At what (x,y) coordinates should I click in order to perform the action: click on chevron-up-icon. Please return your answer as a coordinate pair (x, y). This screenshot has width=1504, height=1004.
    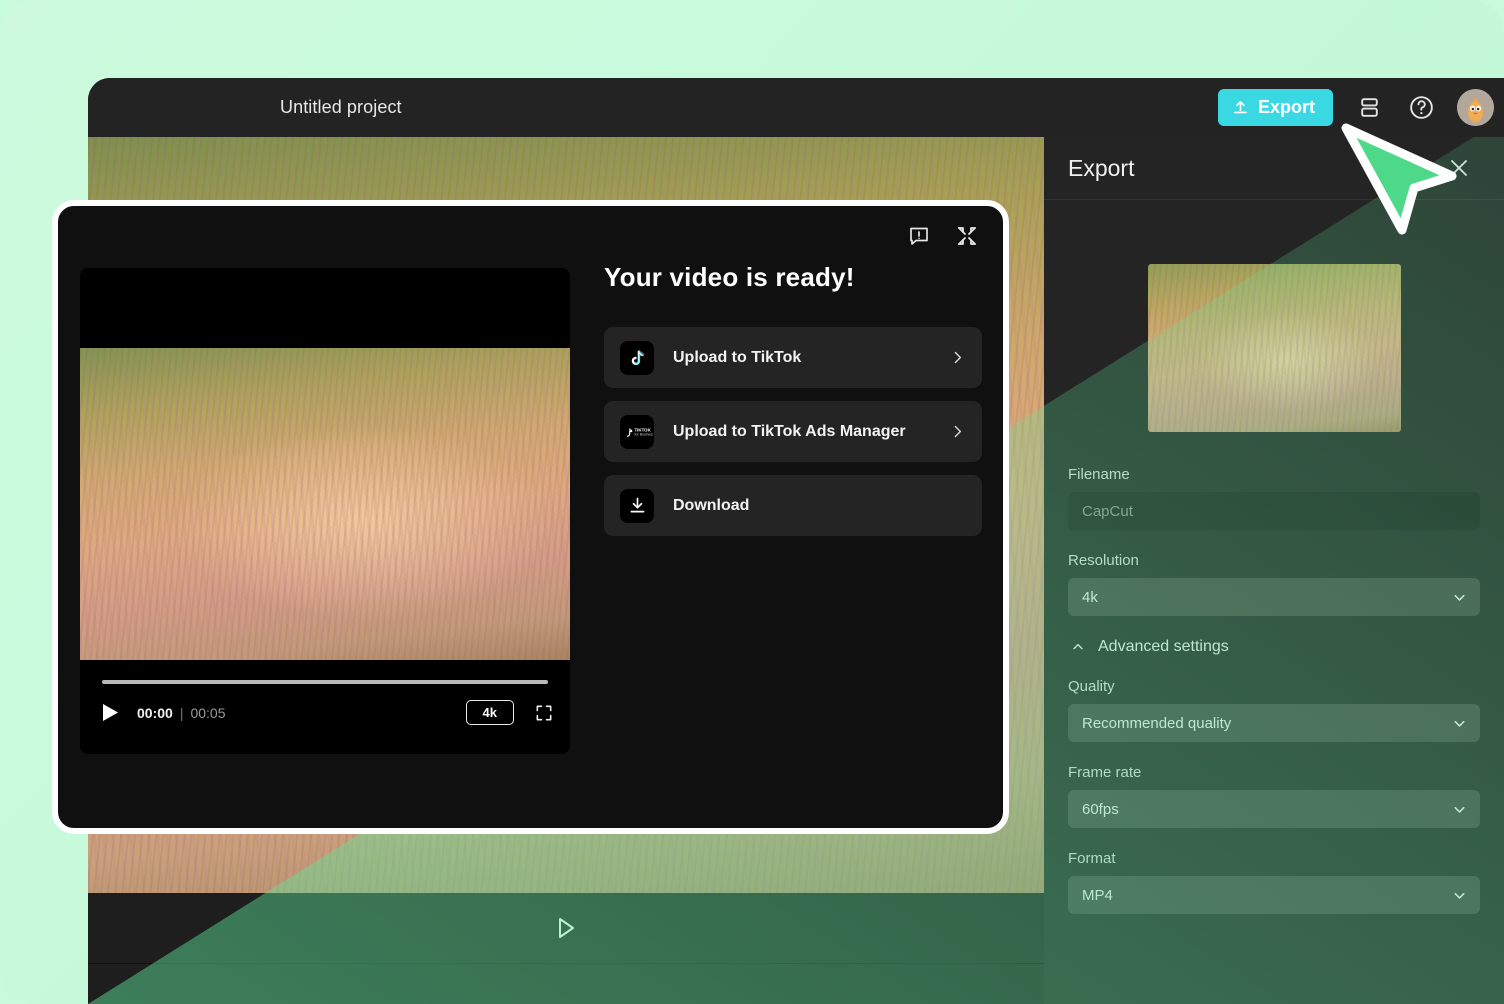
    Looking at the image, I should click on (1078, 647).